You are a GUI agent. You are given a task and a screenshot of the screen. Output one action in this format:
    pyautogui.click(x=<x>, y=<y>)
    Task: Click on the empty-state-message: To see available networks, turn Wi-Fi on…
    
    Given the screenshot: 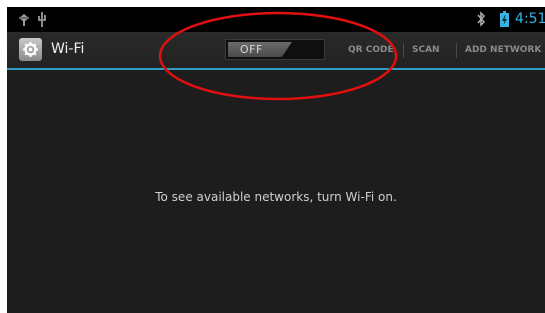 What is the action you would take?
    pyautogui.click(x=276, y=197)
    